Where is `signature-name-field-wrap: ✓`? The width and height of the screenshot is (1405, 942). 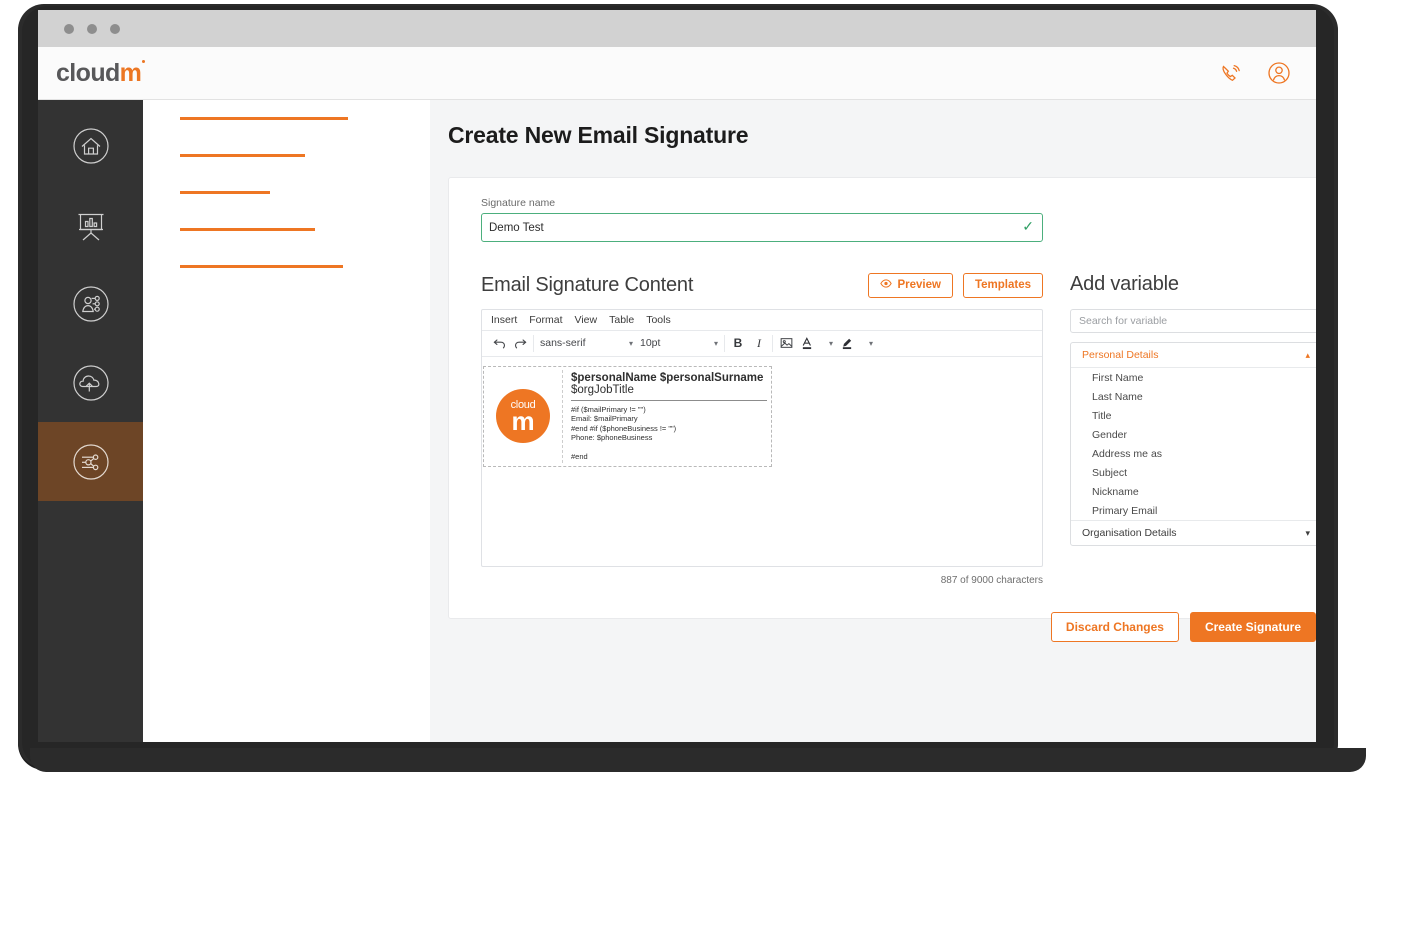 signature-name-field-wrap: ✓ is located at coordinates (762, 227).